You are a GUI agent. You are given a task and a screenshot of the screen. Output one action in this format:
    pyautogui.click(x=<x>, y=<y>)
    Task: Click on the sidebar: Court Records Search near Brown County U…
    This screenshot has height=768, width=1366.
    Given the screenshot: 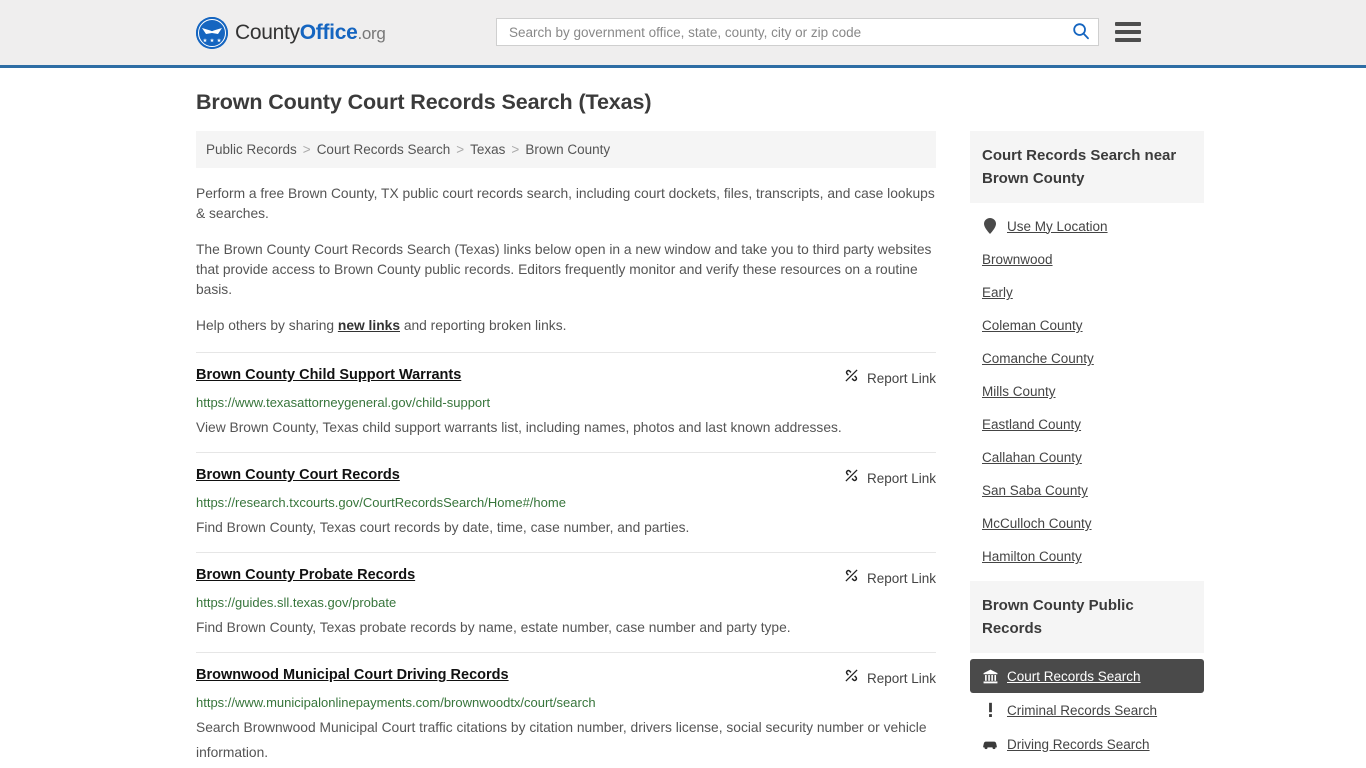 What is the action you would take?
    pyautogui.click(x=1087, y=449)
    